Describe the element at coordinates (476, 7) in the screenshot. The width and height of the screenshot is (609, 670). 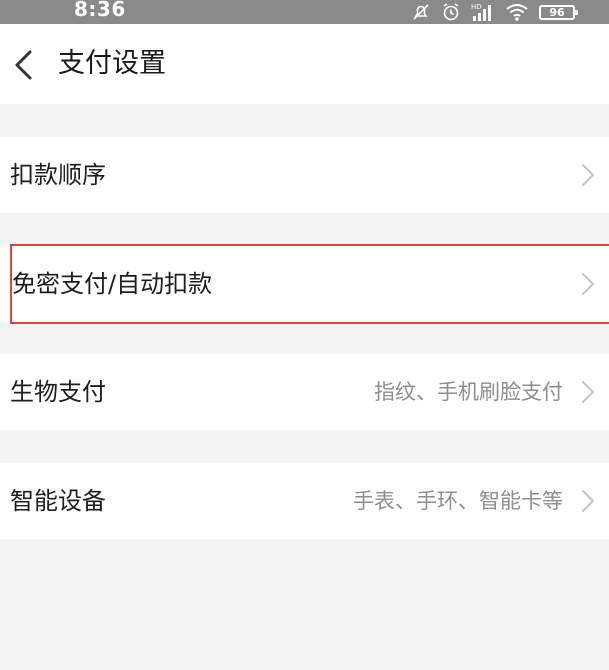
I see `svg-text: HD` at that location.